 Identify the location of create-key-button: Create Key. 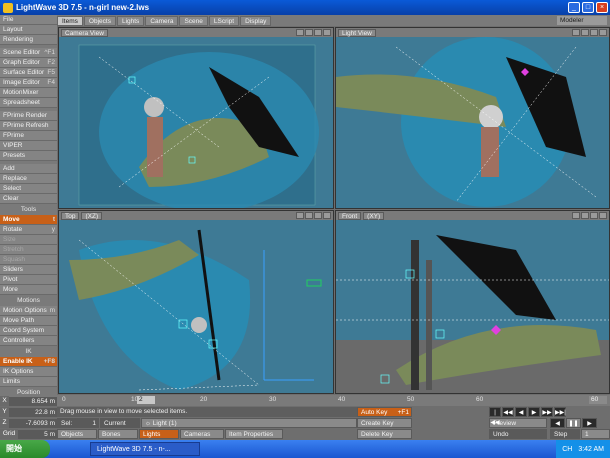
(384, 423).